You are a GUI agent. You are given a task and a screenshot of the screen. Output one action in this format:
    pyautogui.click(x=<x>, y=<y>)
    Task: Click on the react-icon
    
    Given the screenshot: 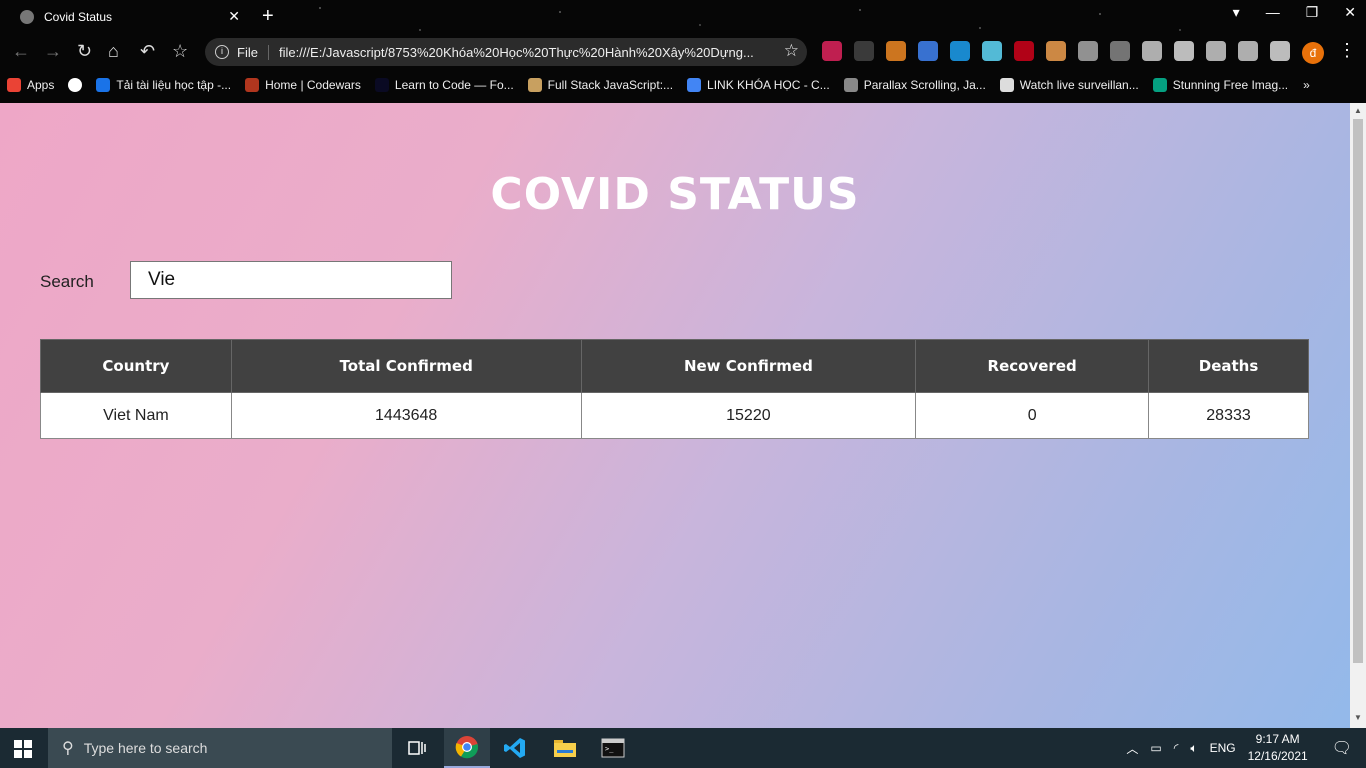 What is the action you would take?
    pyautogui.click(x=992, y=51)
    